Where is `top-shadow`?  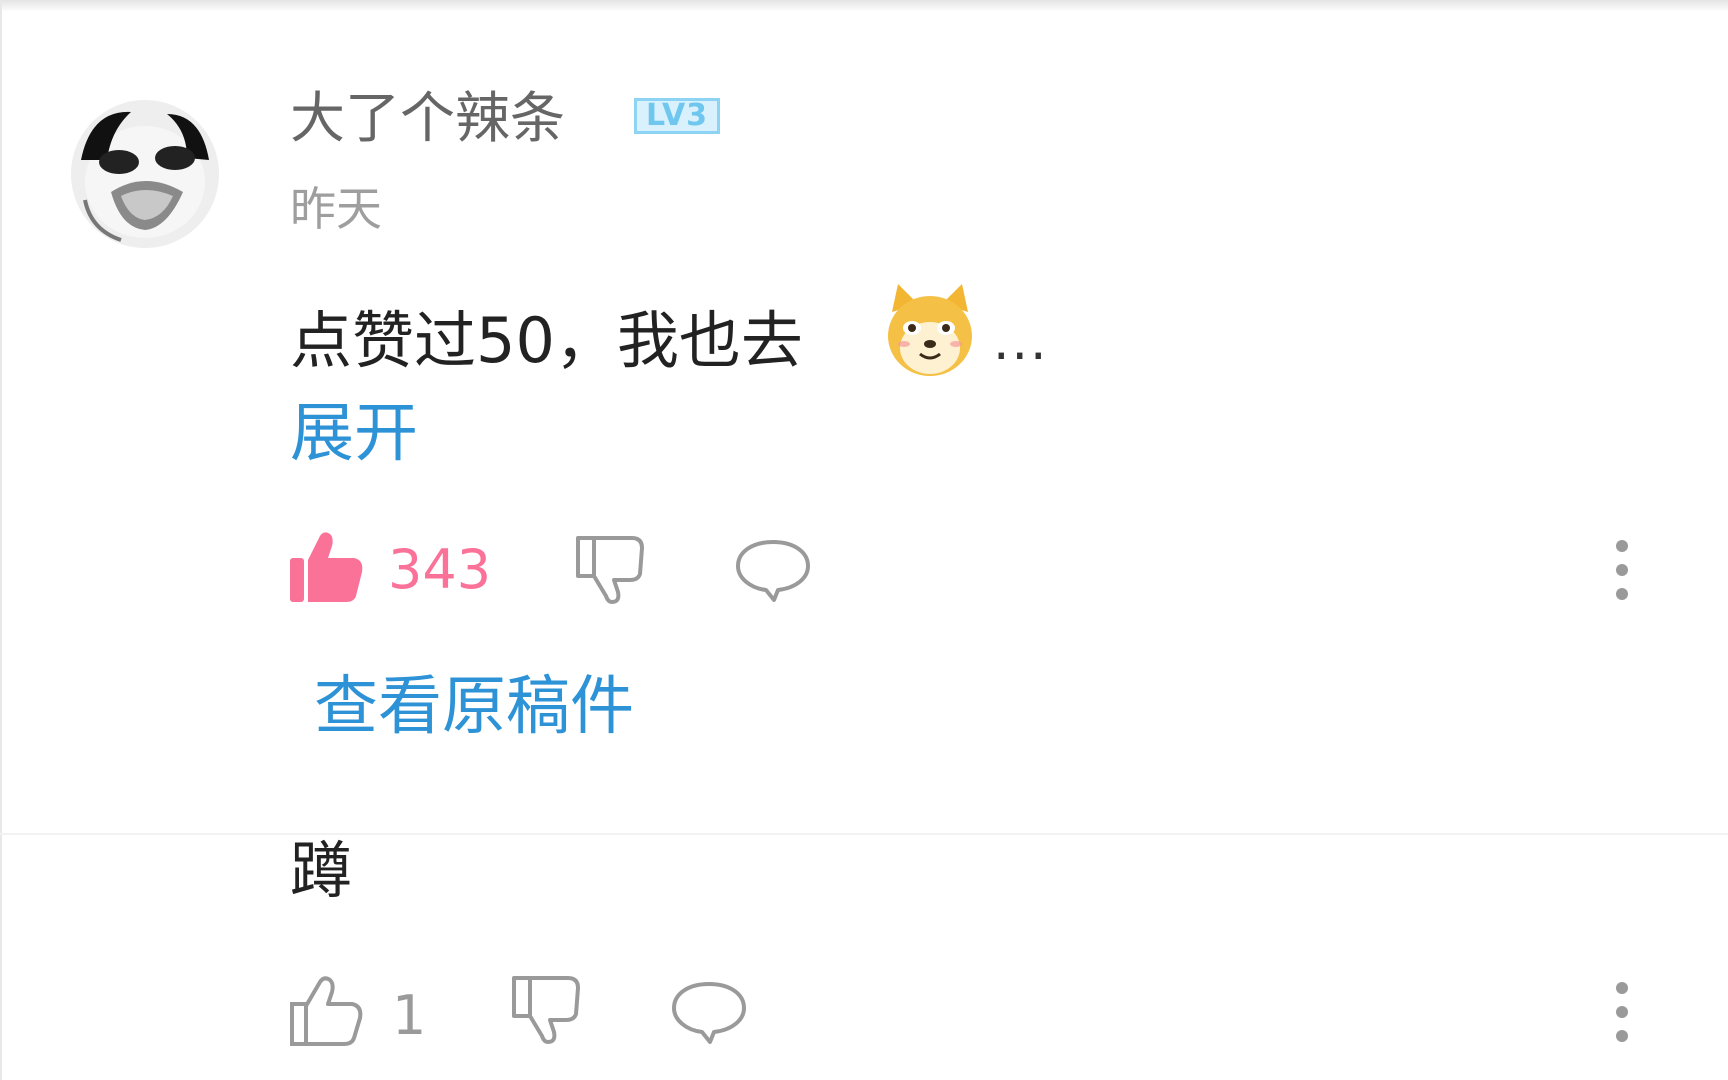 top-shadow is located at coordinates (864, 6).